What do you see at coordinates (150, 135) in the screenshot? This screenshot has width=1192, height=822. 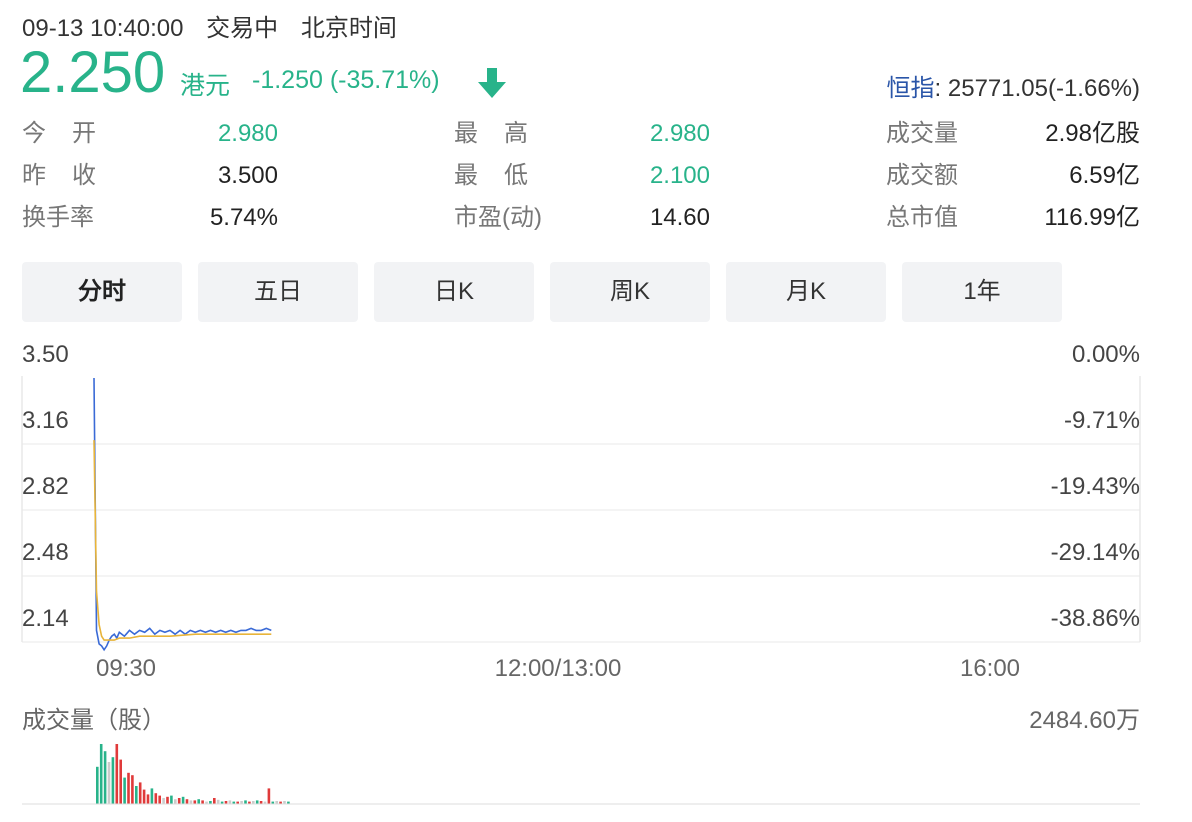 I see `stat-row: 今开 2.980` at bounding box center [150, 135].